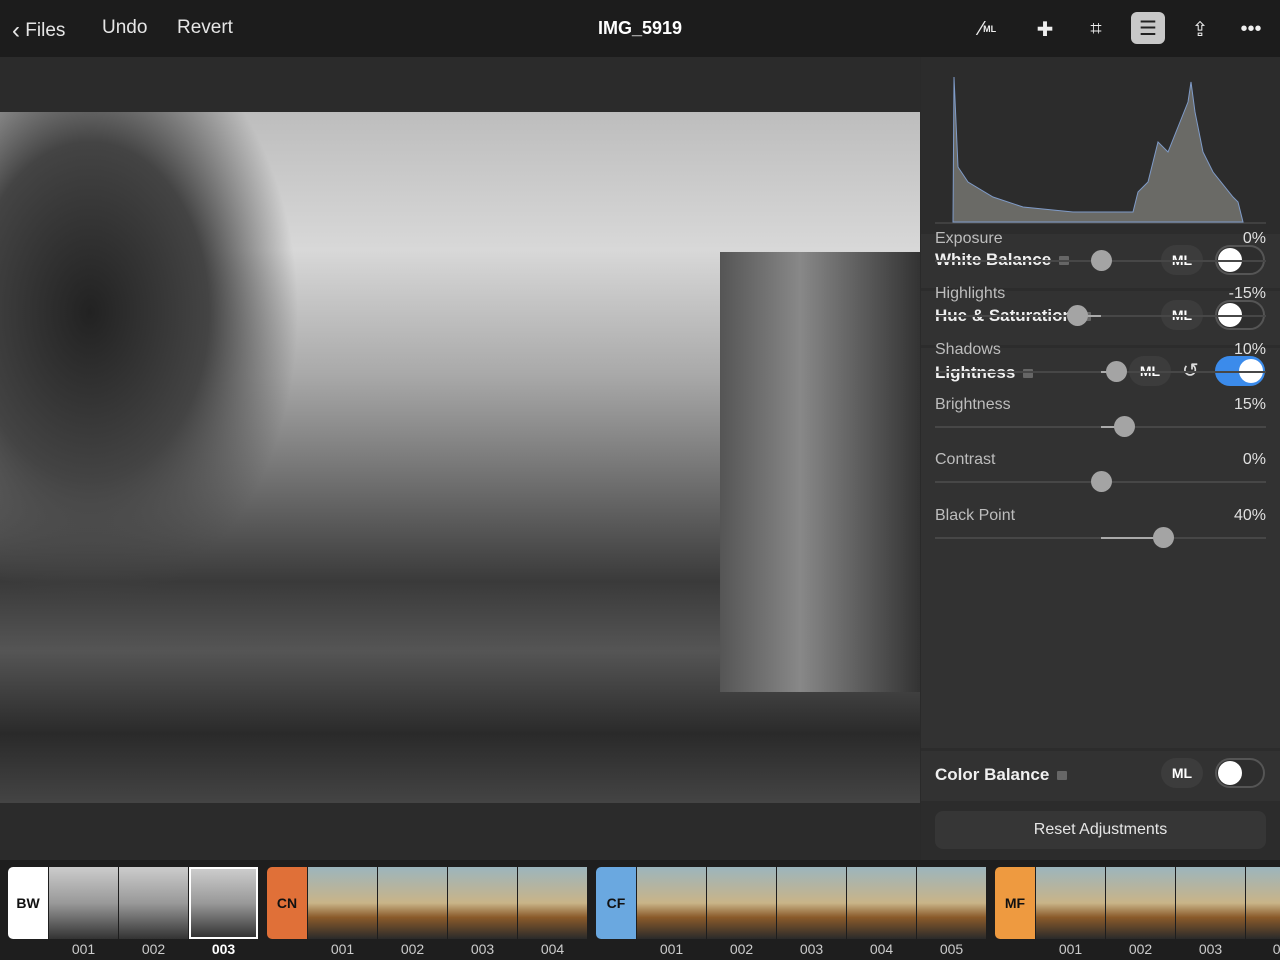  Describe the element at coordinates (1182, 773) in the screenshot. I see `ml-button: ML` at that location.